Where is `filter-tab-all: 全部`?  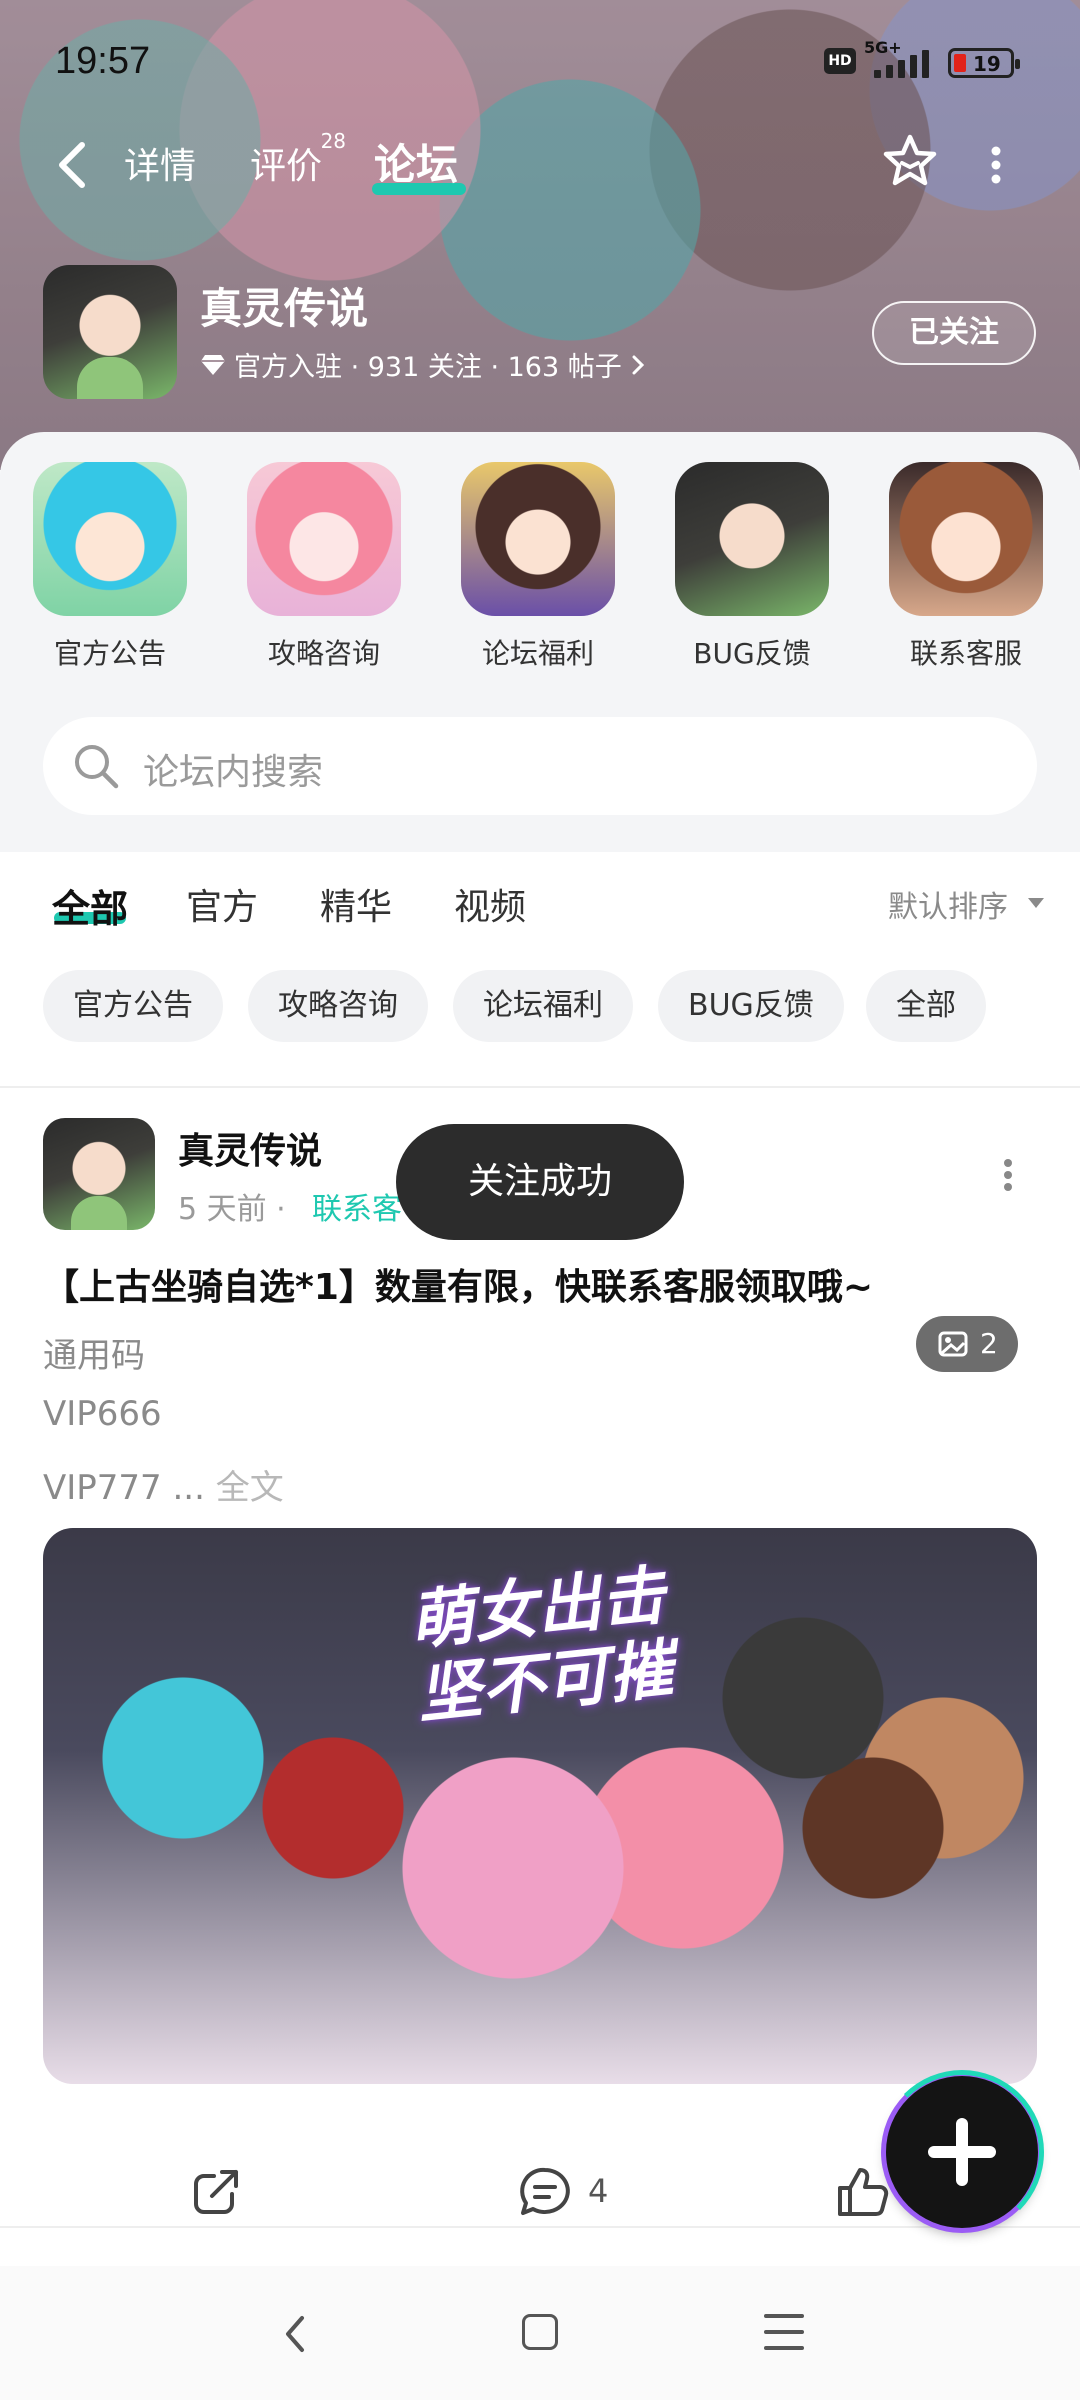
filter-tab-all: 全部 is located at coordinates (90, 905).